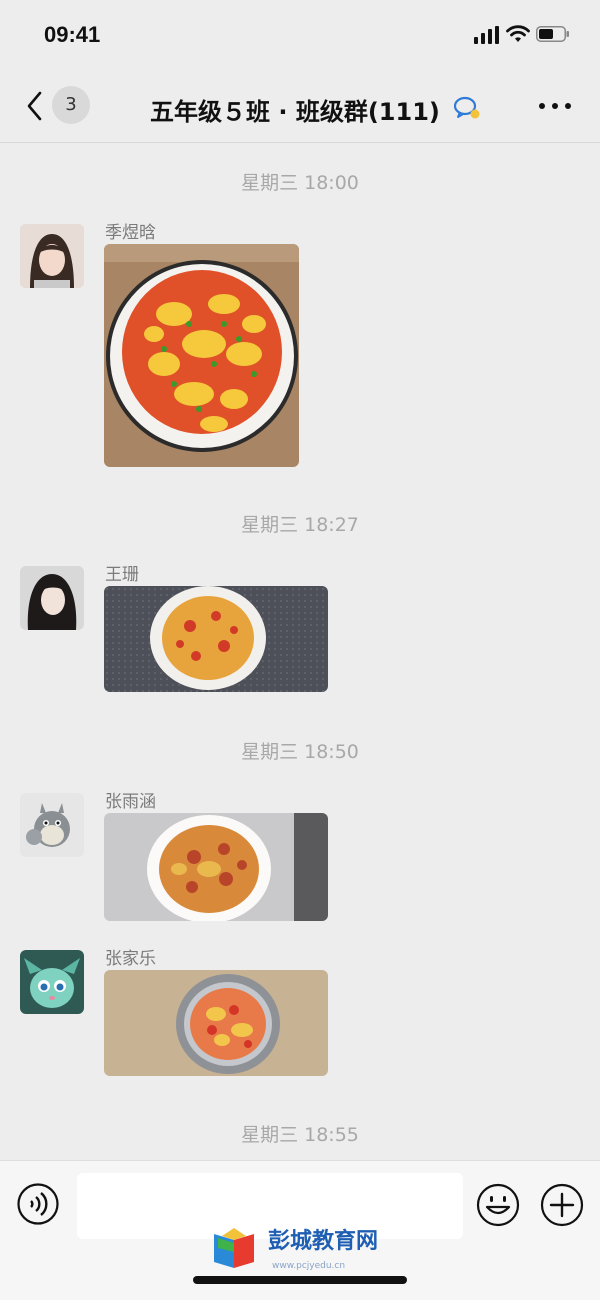  Describe the element at coordinates (300, 35) in the screenshot. I see `status-bar: 09:41` at that location.